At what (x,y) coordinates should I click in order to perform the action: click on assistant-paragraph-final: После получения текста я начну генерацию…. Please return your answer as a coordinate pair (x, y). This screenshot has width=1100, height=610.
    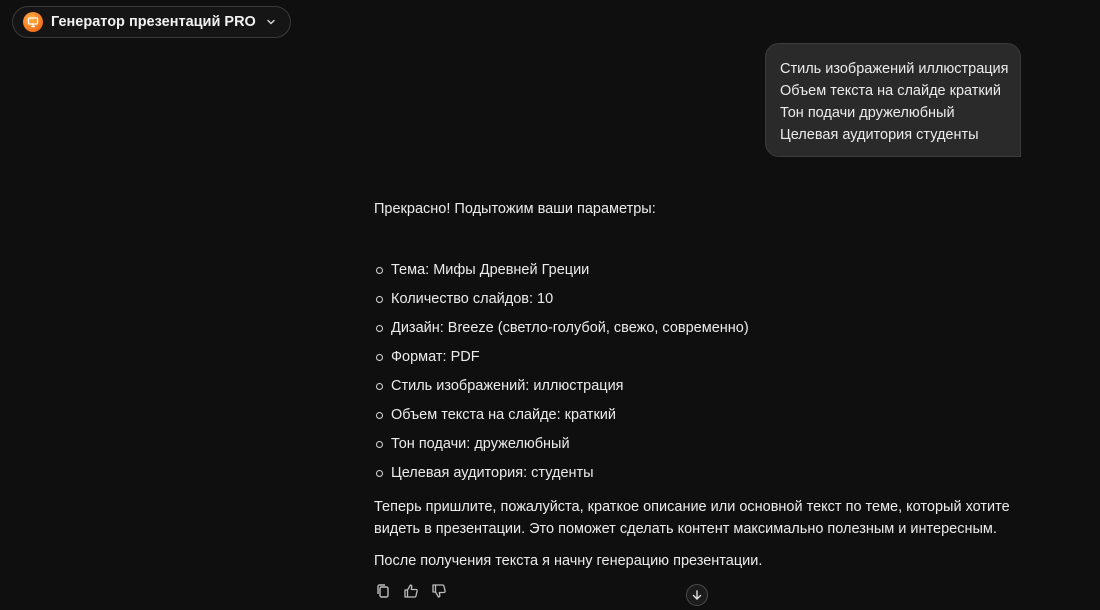
    Looking at the image, I should click on (568, 561).